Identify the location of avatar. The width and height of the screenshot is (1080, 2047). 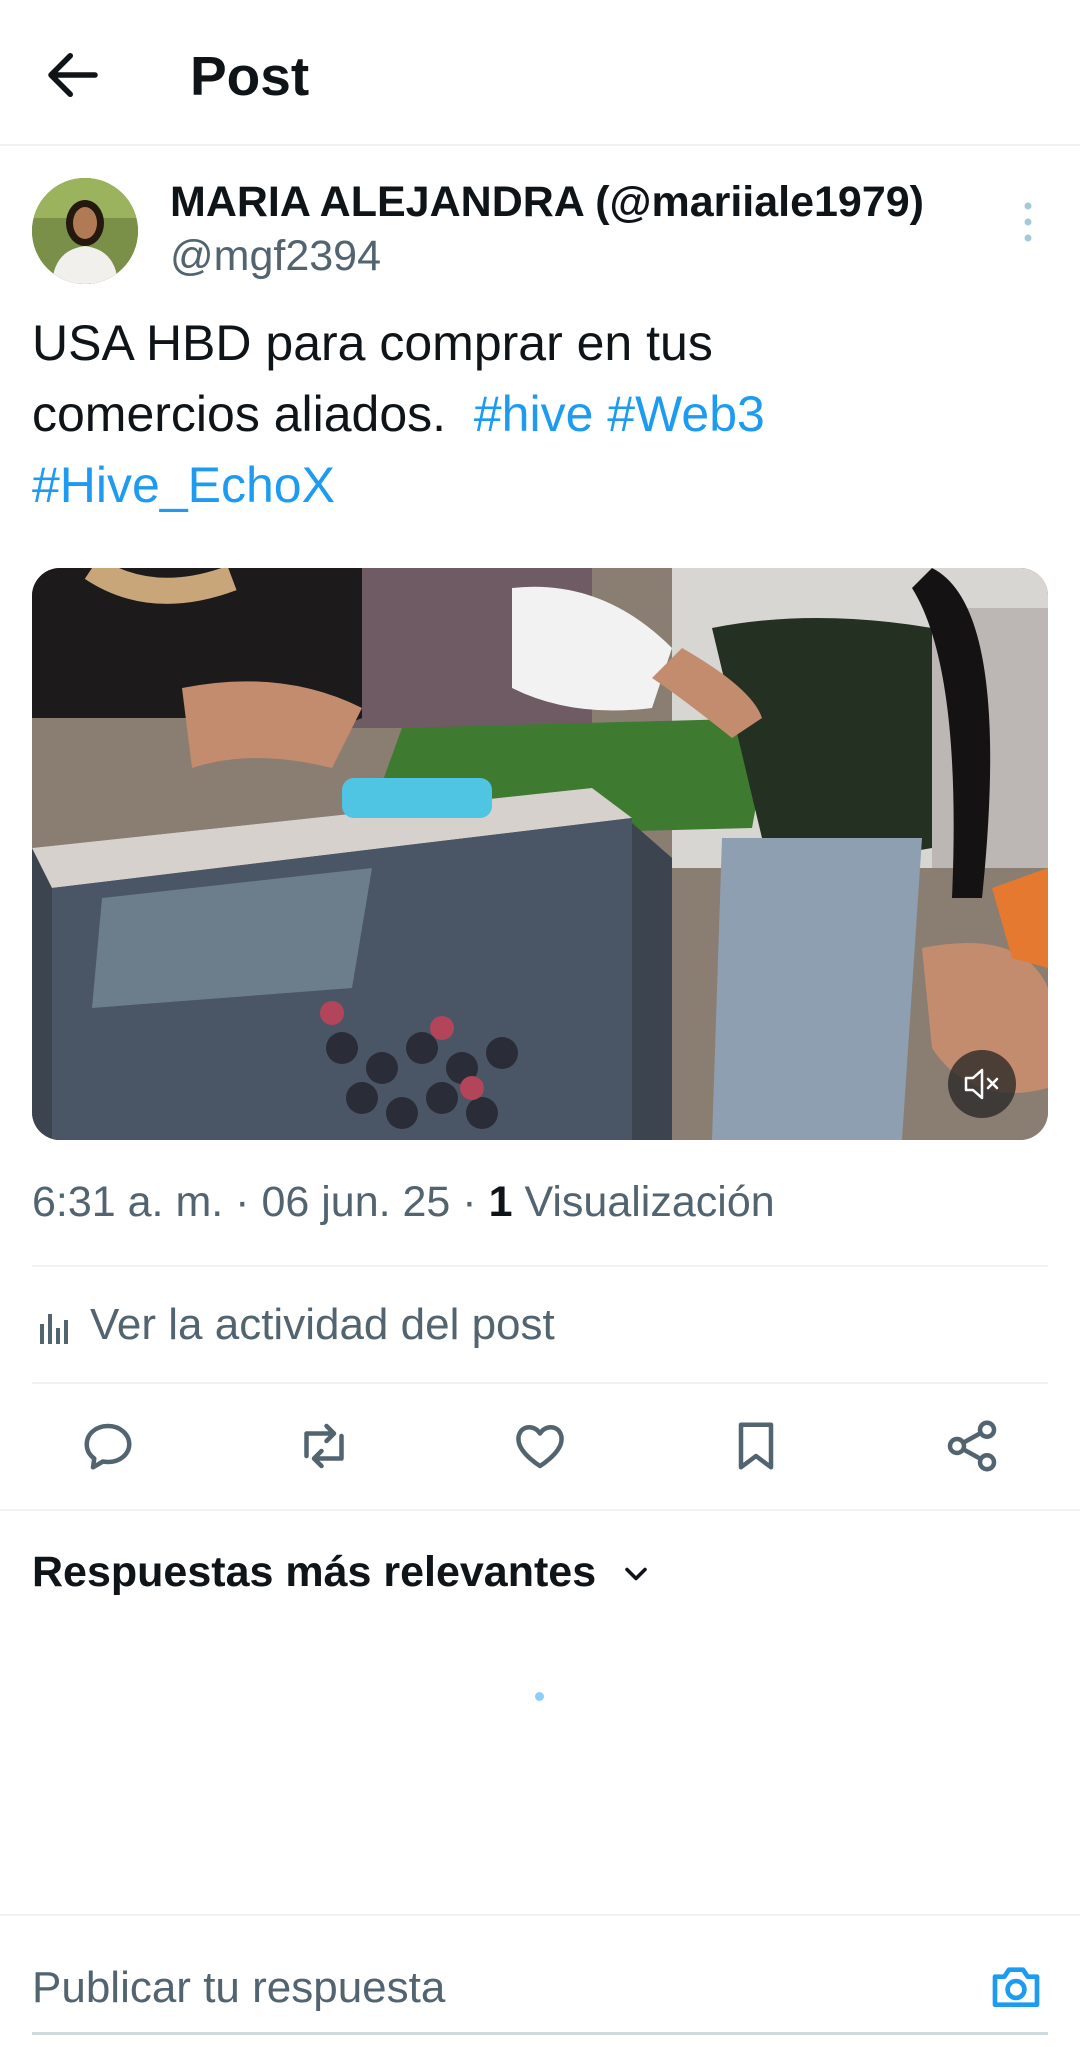
(85, 231).